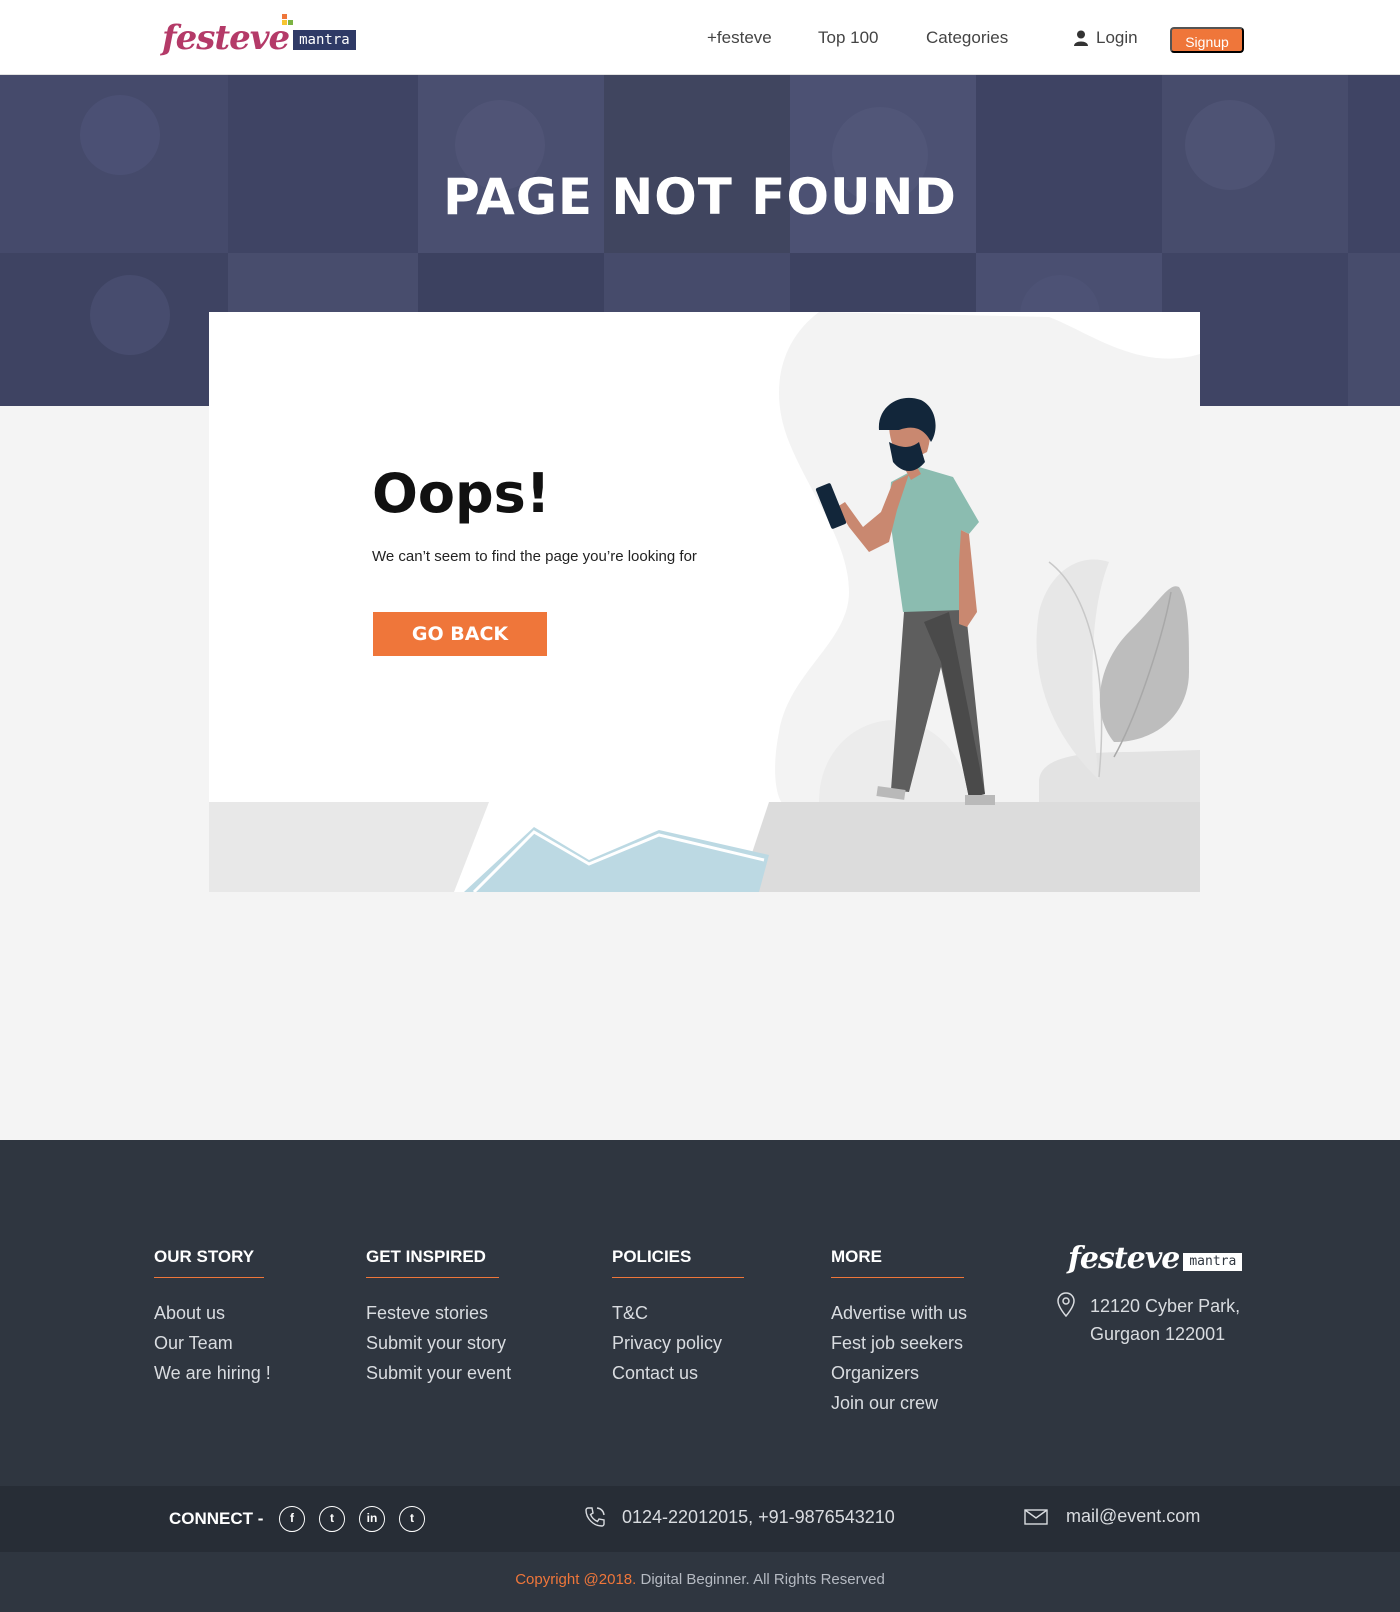 The image size is (1400, 1612). Describe the element at coordinates (760, 1579) in the screenshot. I see `copyright-text: Digital Beginner. All Rights Reserved` at that location.